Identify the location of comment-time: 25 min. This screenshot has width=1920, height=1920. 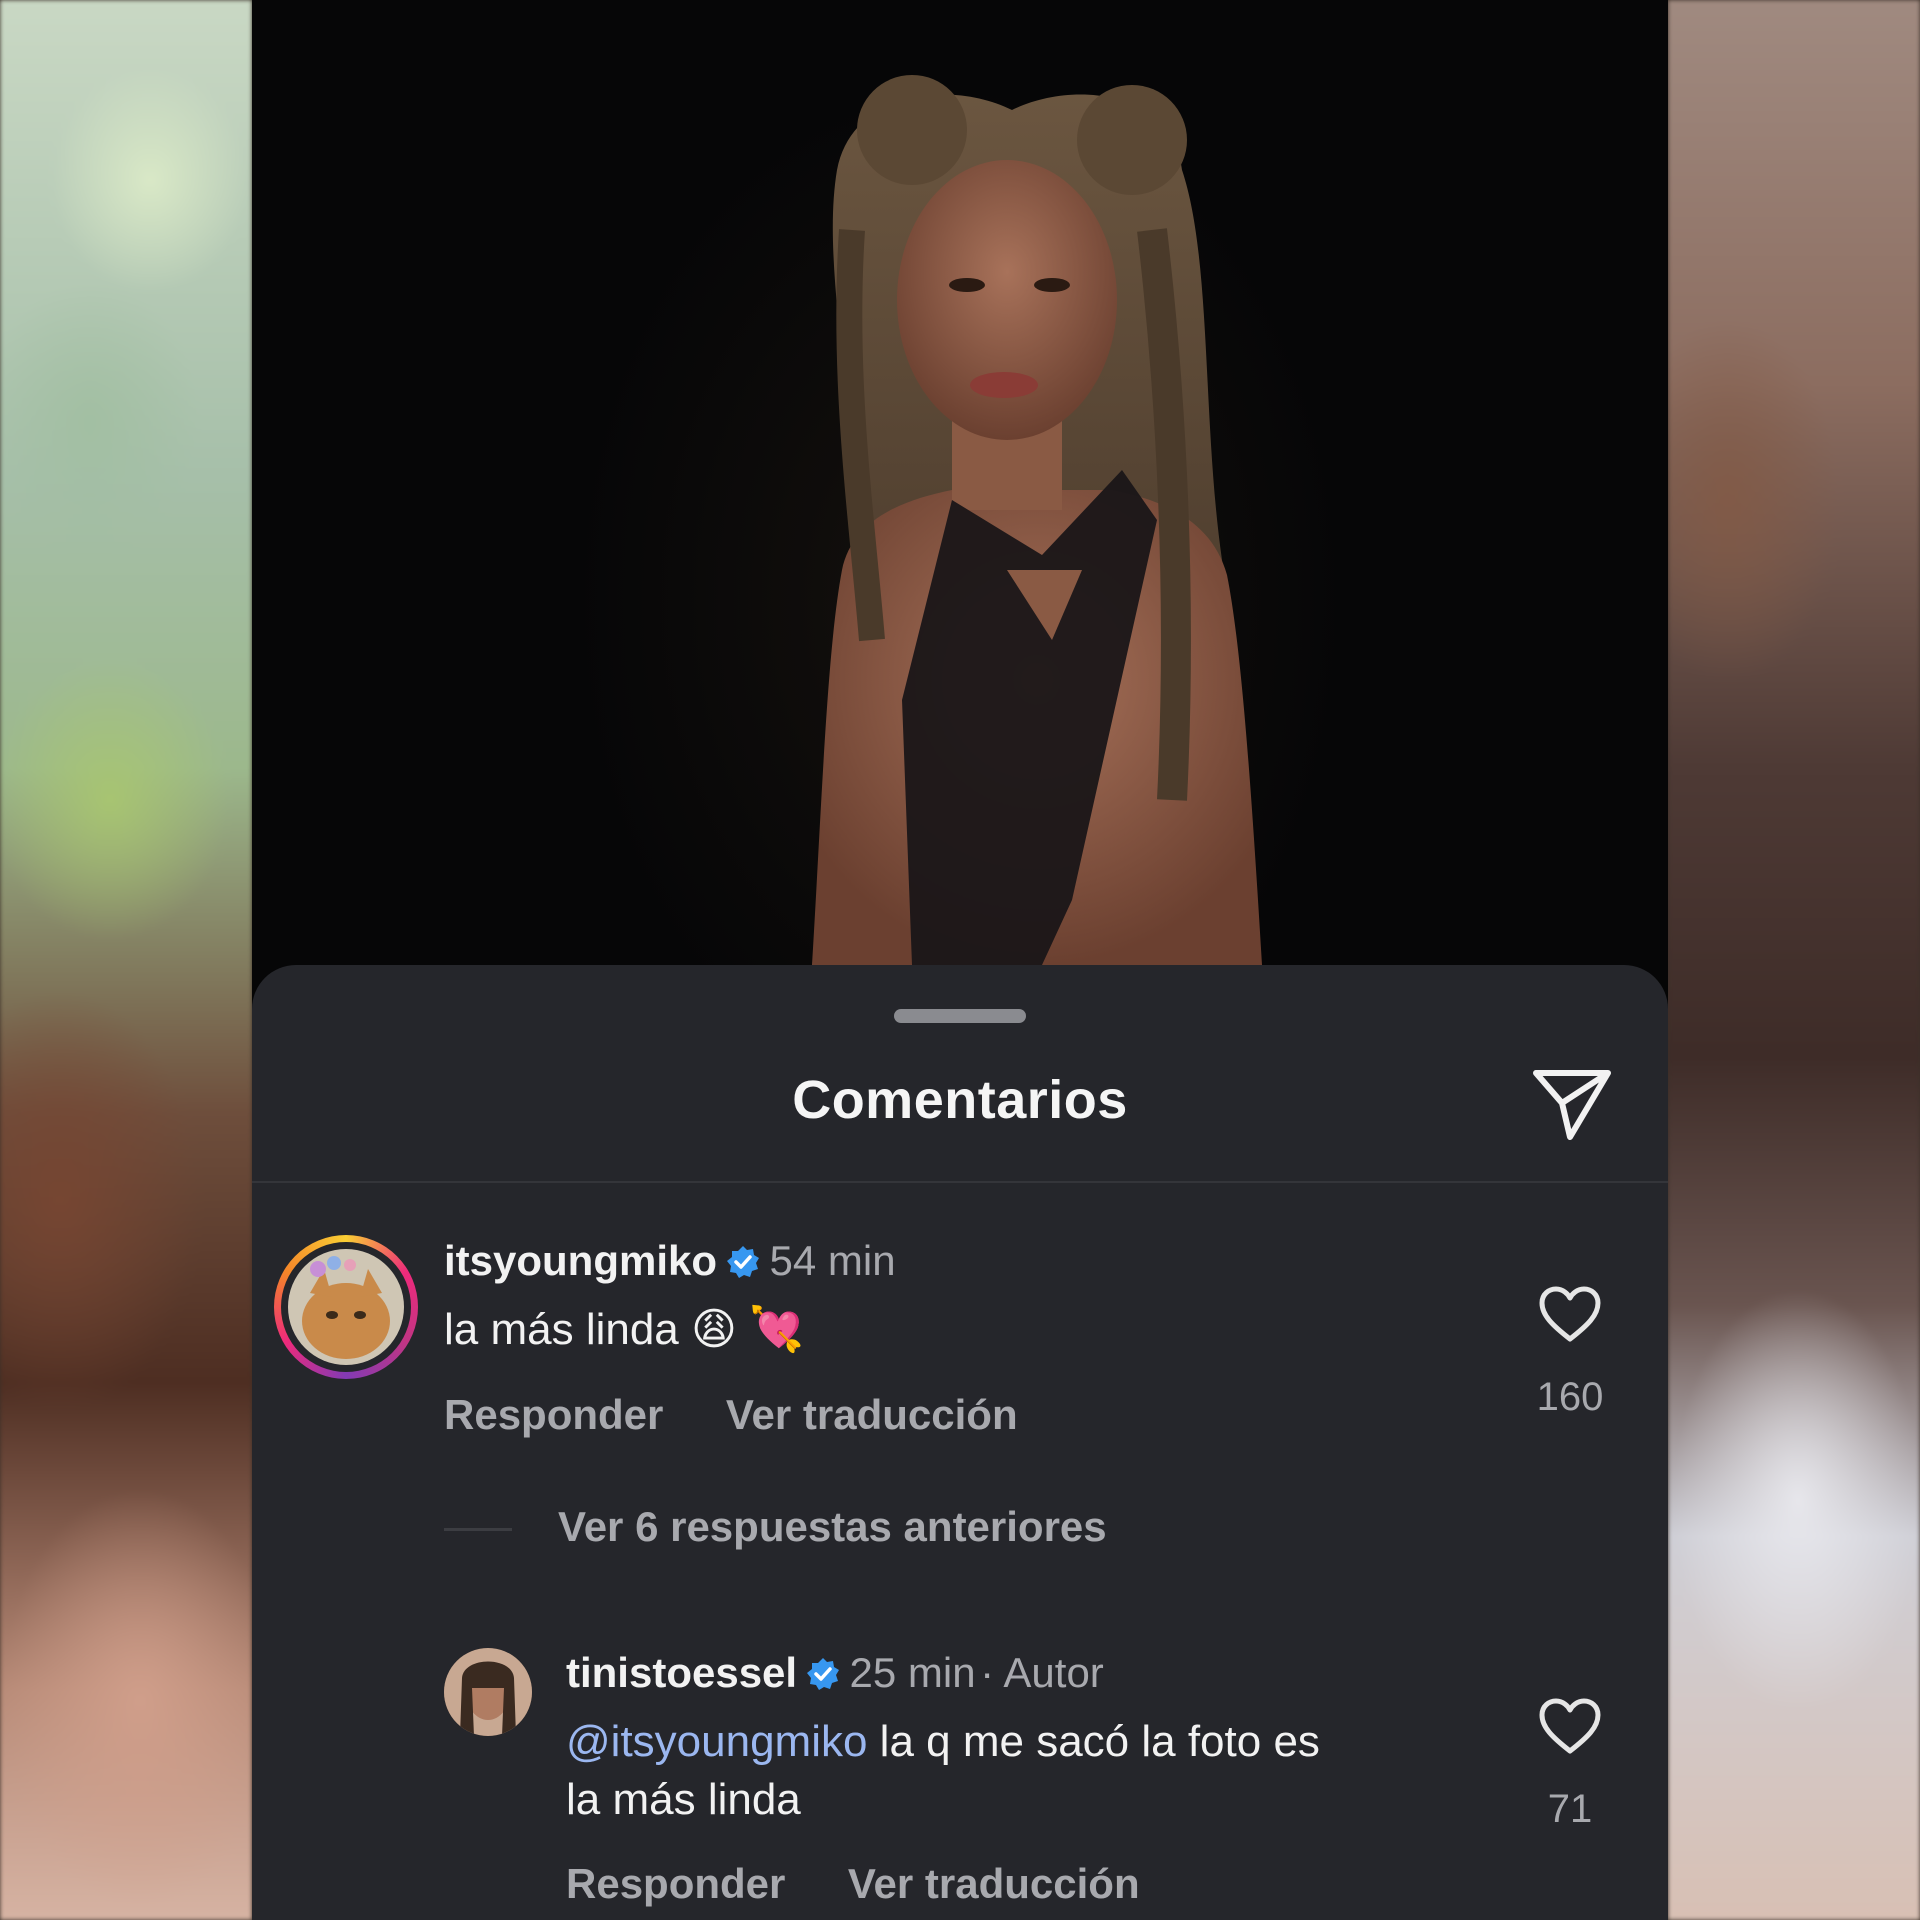
(912, 1672).